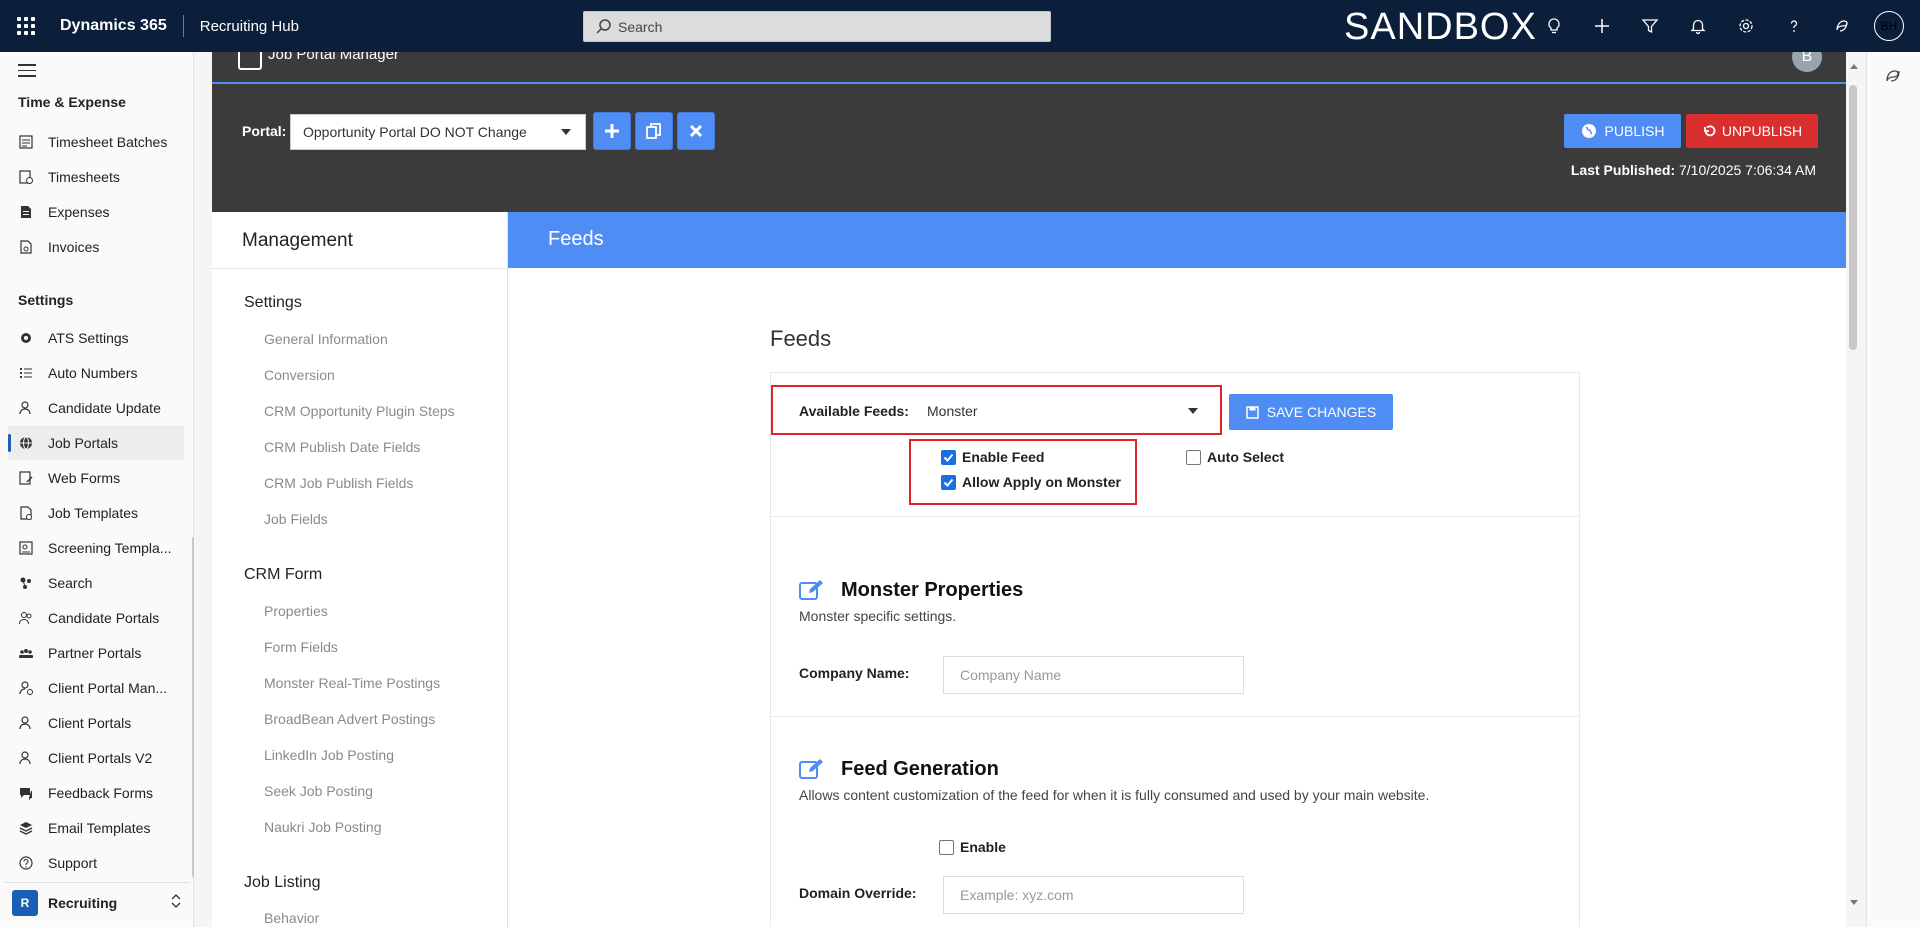  Describe the element at coordinates (1193, 457) in the screenshot. I see `auto-select-checkbox` at that location.